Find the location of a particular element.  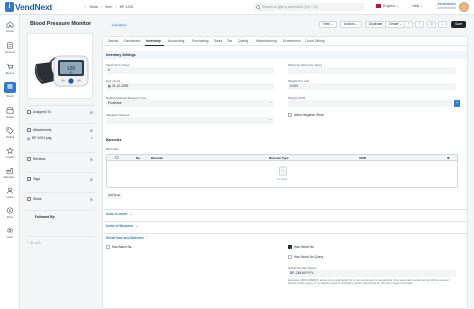

barcodes-heading: Barcodes is located at coordinates (286, 141).